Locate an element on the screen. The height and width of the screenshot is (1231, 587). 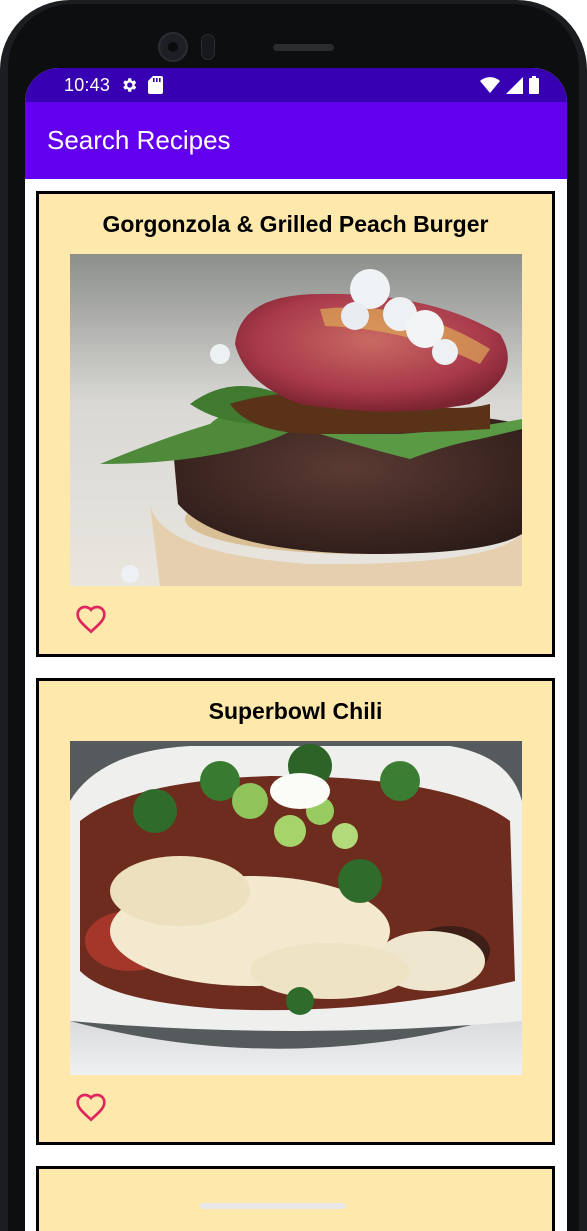
status-bar: 10:43 is located at coordinates (296, 85).